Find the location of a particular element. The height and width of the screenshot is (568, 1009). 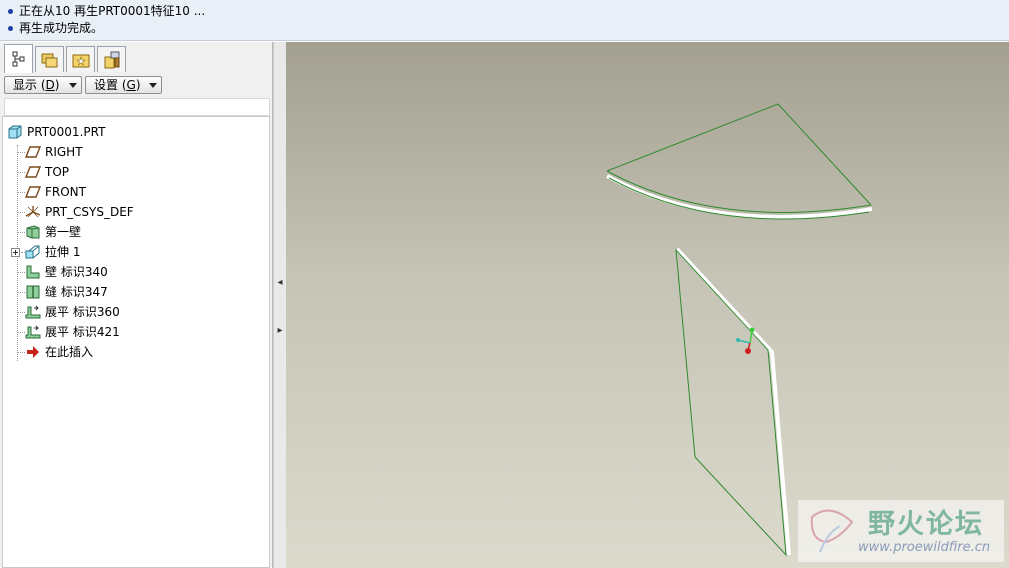

tree-item-label: 展平 标识421 is located at coordinates (82, 332).